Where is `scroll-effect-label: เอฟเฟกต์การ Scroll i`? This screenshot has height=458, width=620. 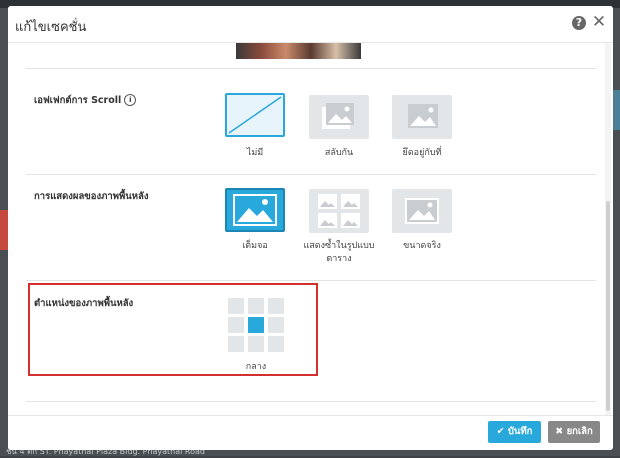
scroll-effect-label: เอฟเฟกต์การ Scroll i is located at coordinates (85, 100).